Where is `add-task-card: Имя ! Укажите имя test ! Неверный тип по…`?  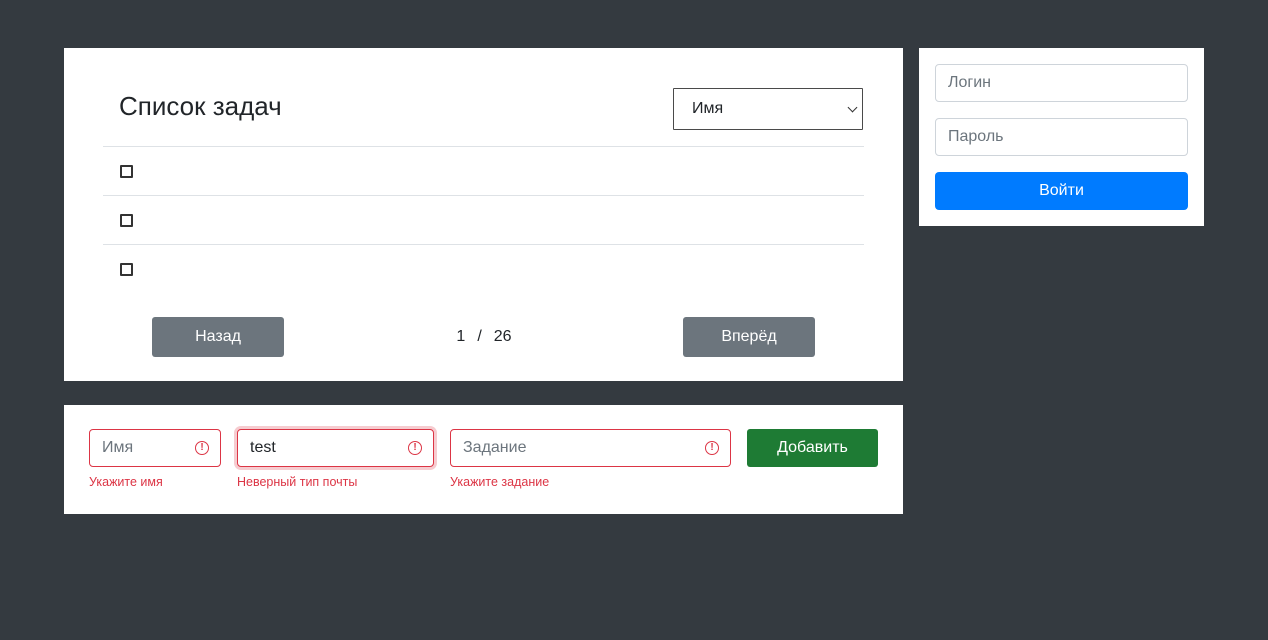 add-task-card: Имя ! Укажите имя test ! Неверный тип по… is located at coordinates (483, 459).